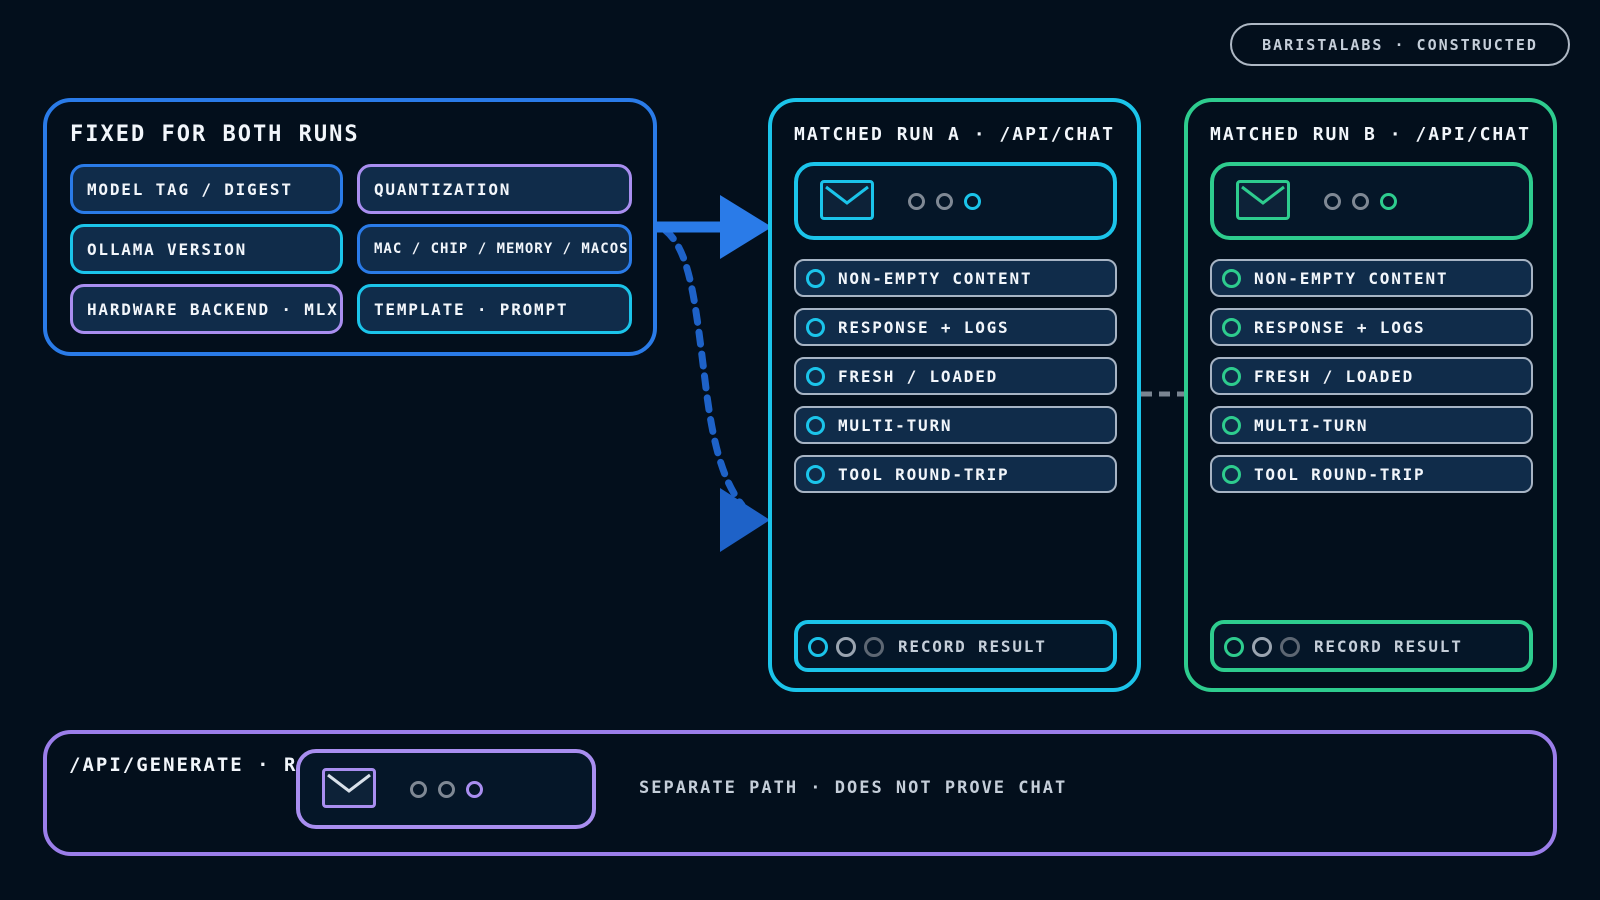 Image resolution: width=1600 pixels, height=900 pixels. I want to click on run-a-record-label: RECORD RESULT, so click(972, 646).